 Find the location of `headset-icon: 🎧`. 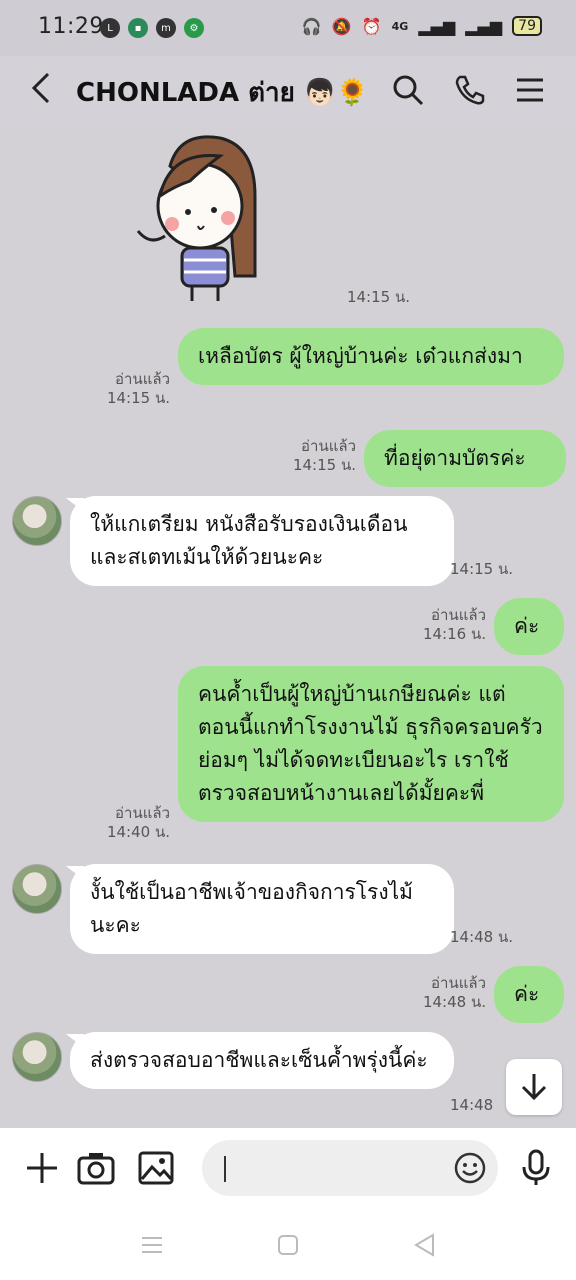

headset-icon: 🎧 is located at coordinates (311, 26).